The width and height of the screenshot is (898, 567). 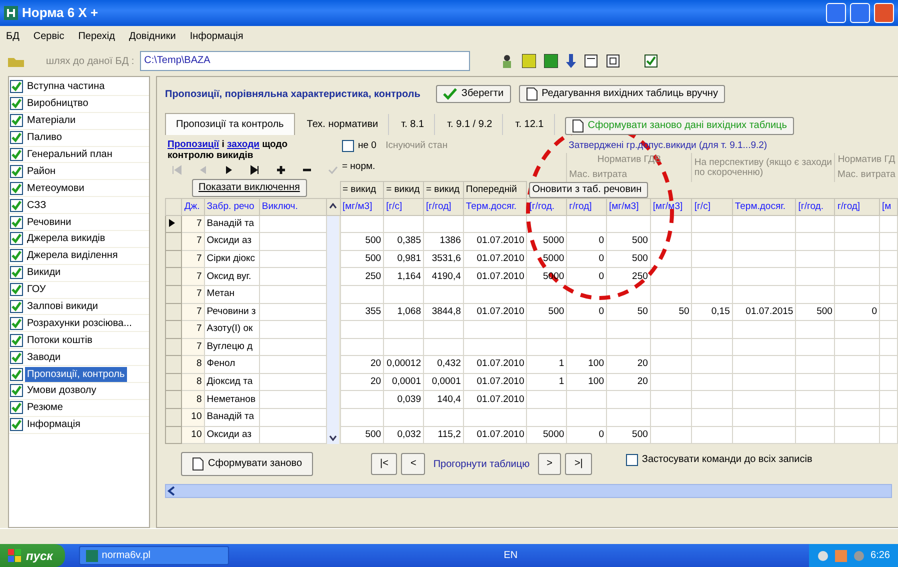 I want to click on arrow-down-icon, so click(x=571, y=61).